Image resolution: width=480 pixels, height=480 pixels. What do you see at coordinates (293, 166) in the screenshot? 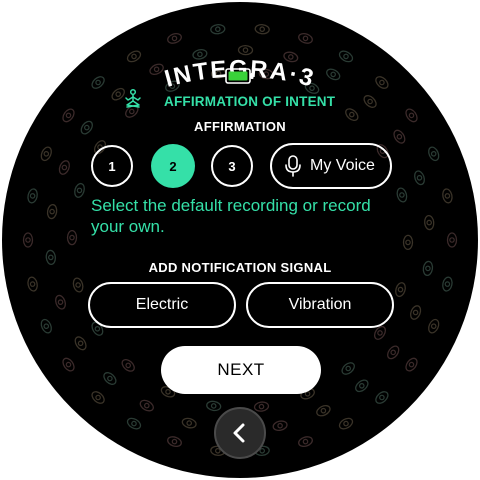
I see `microphone-icon` at bounding box center [293, 166].